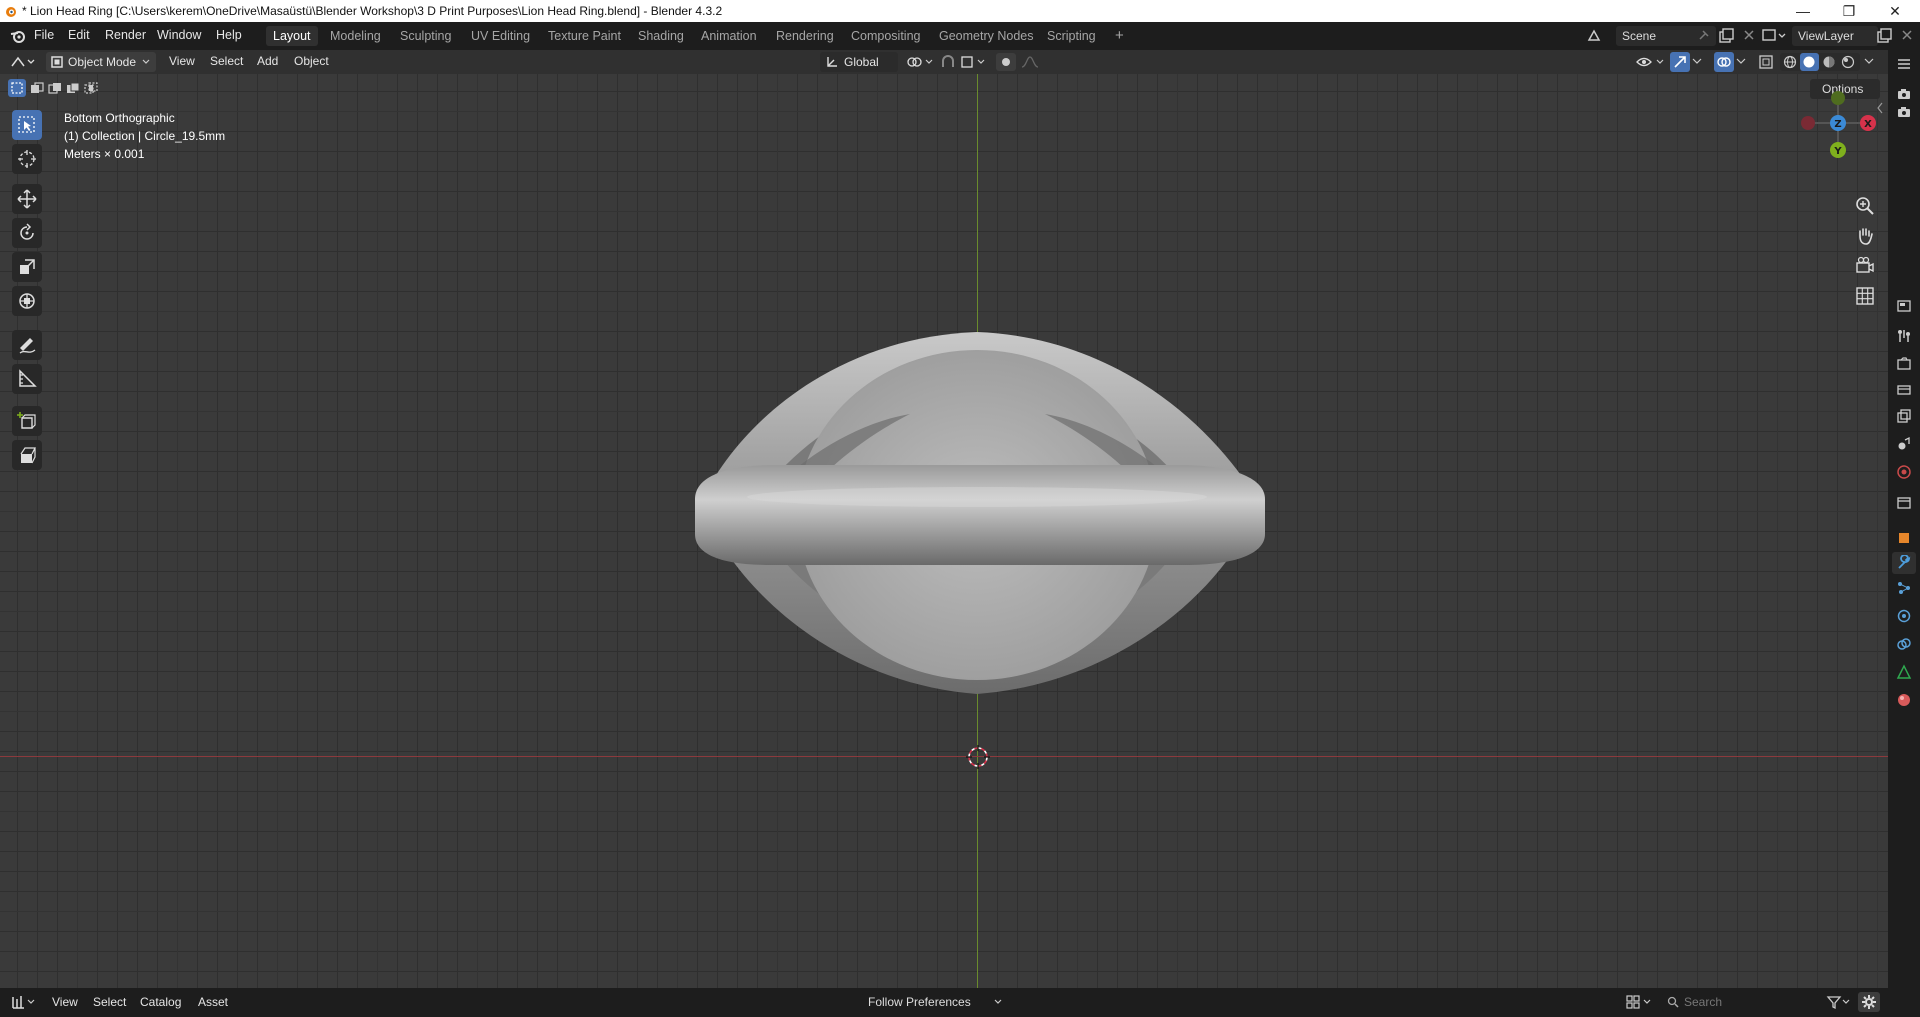 The height and width of the screenshot is (1017, 1920). I want to click on select-box-tool, so click(27, 125).